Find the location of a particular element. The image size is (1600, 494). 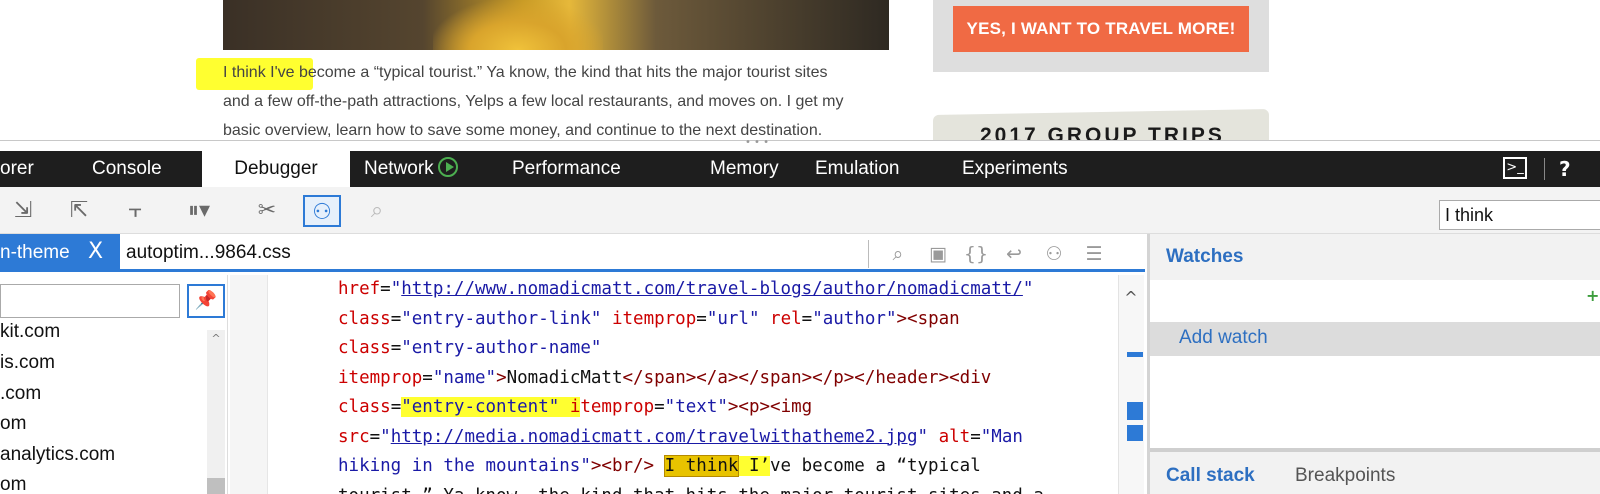

code-token: I’ is located at coordinates (754, 466).